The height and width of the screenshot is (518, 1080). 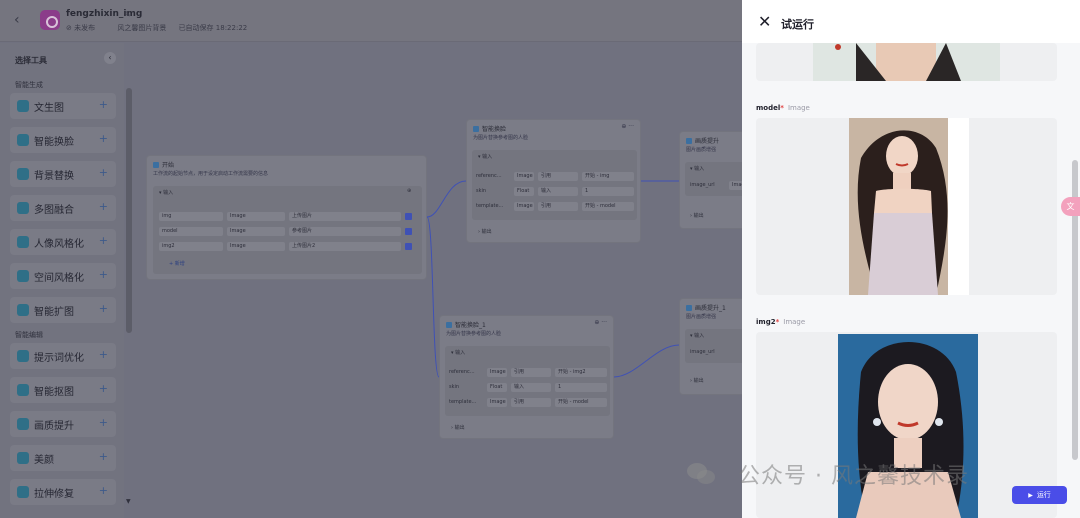 I want to click on row-name: model, so click(x=191, y=231).